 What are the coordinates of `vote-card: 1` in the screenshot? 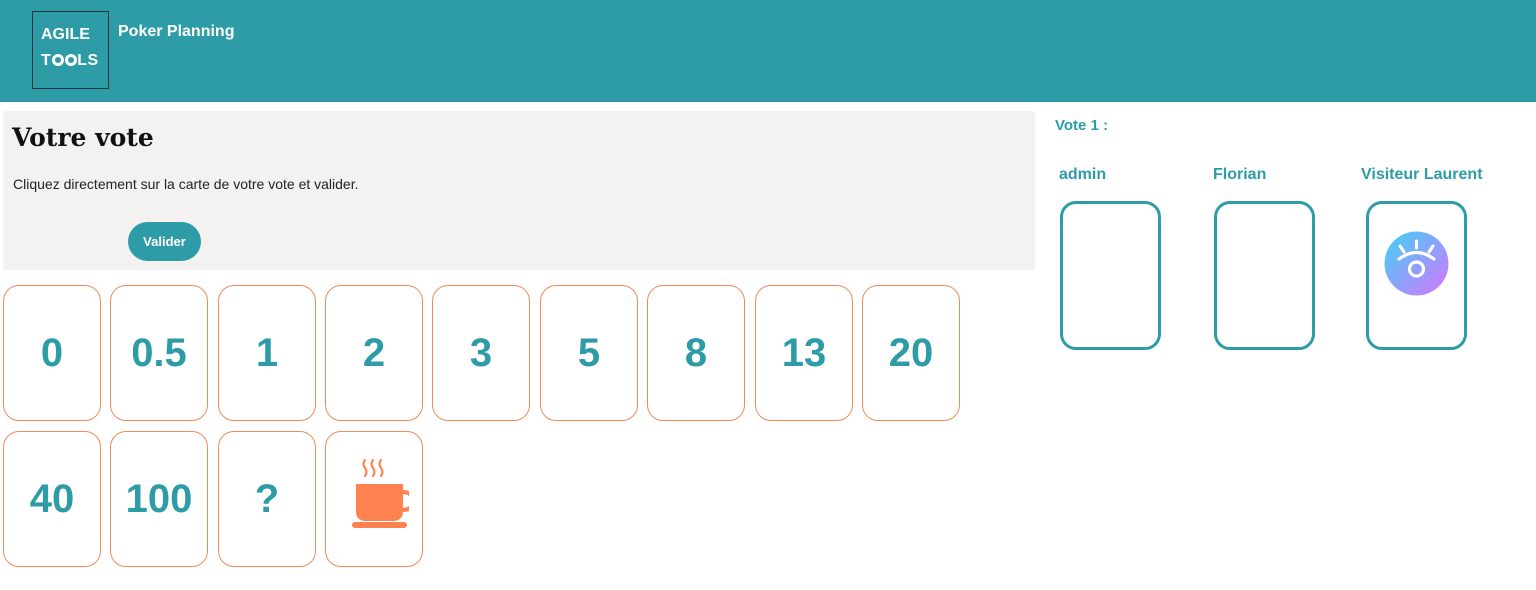 It's located at (267, 353).